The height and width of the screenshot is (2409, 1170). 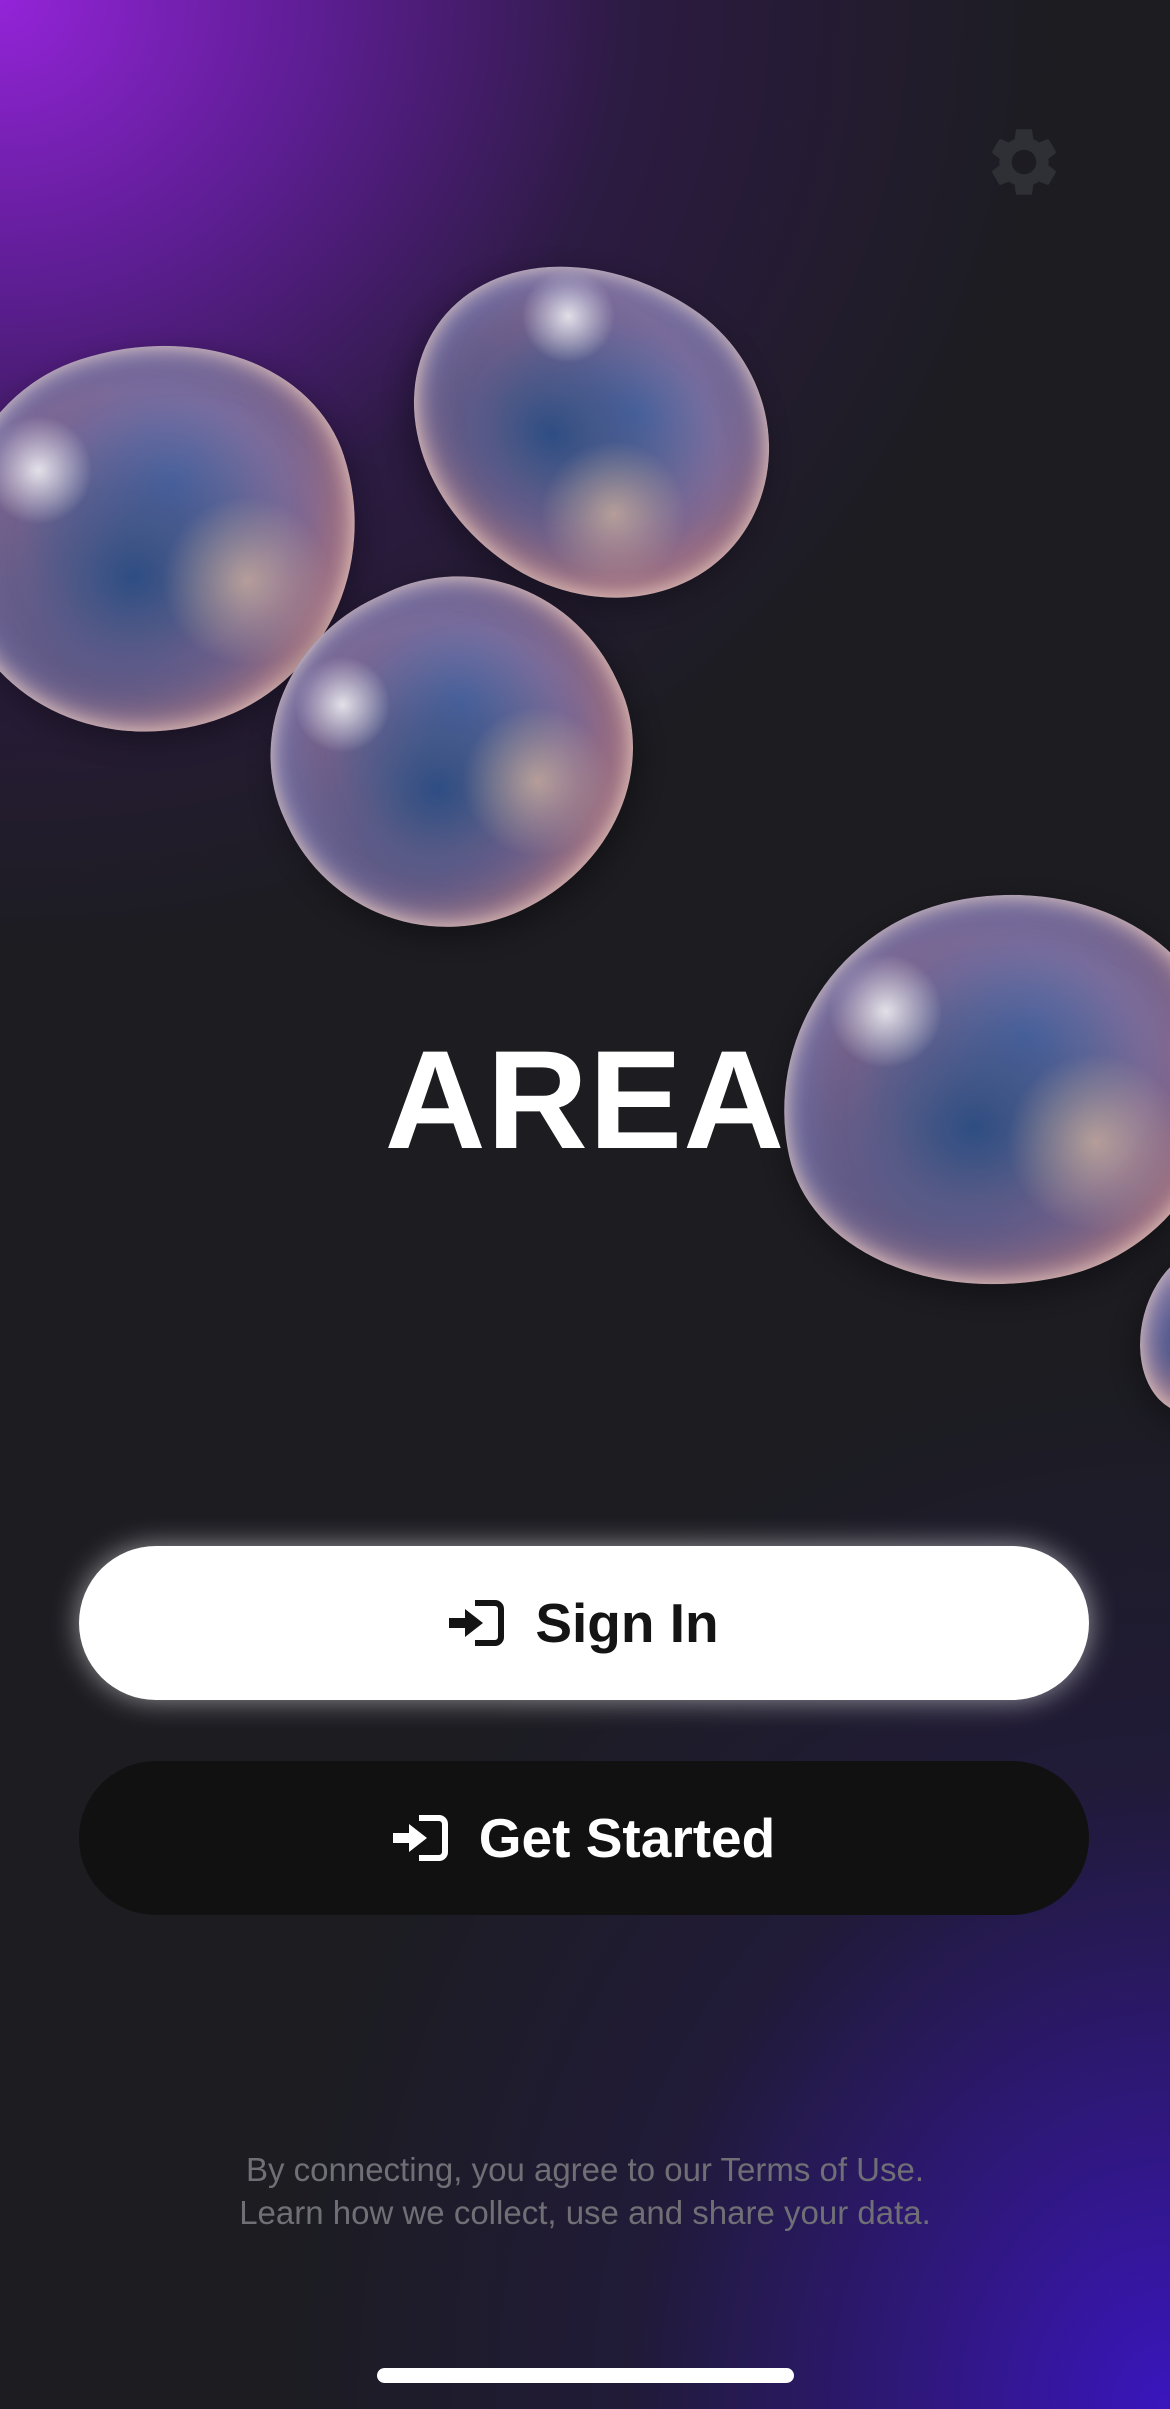 What do you see at coordinates (585, 1099) in the screenshot?
I see `app-title: AREA` at bounding box center [585, 1099].